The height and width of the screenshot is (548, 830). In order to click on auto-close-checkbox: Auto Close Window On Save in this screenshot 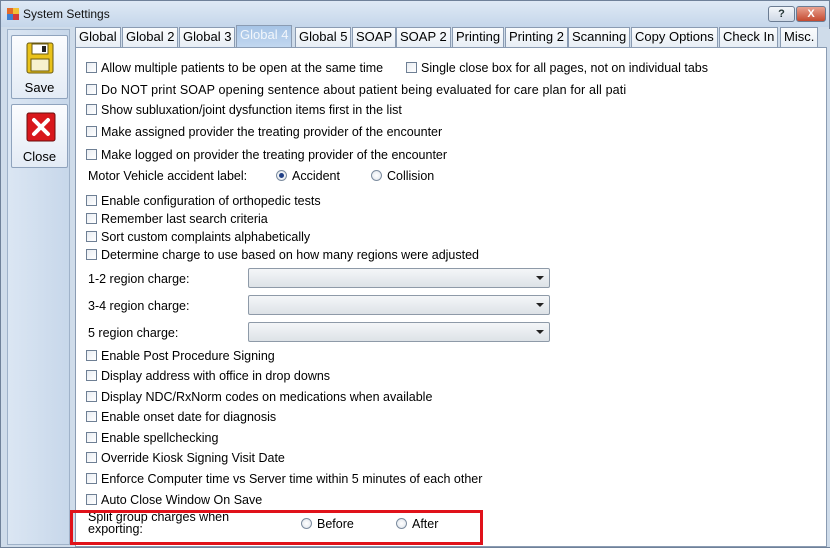, I will do `click(174, 500)`.